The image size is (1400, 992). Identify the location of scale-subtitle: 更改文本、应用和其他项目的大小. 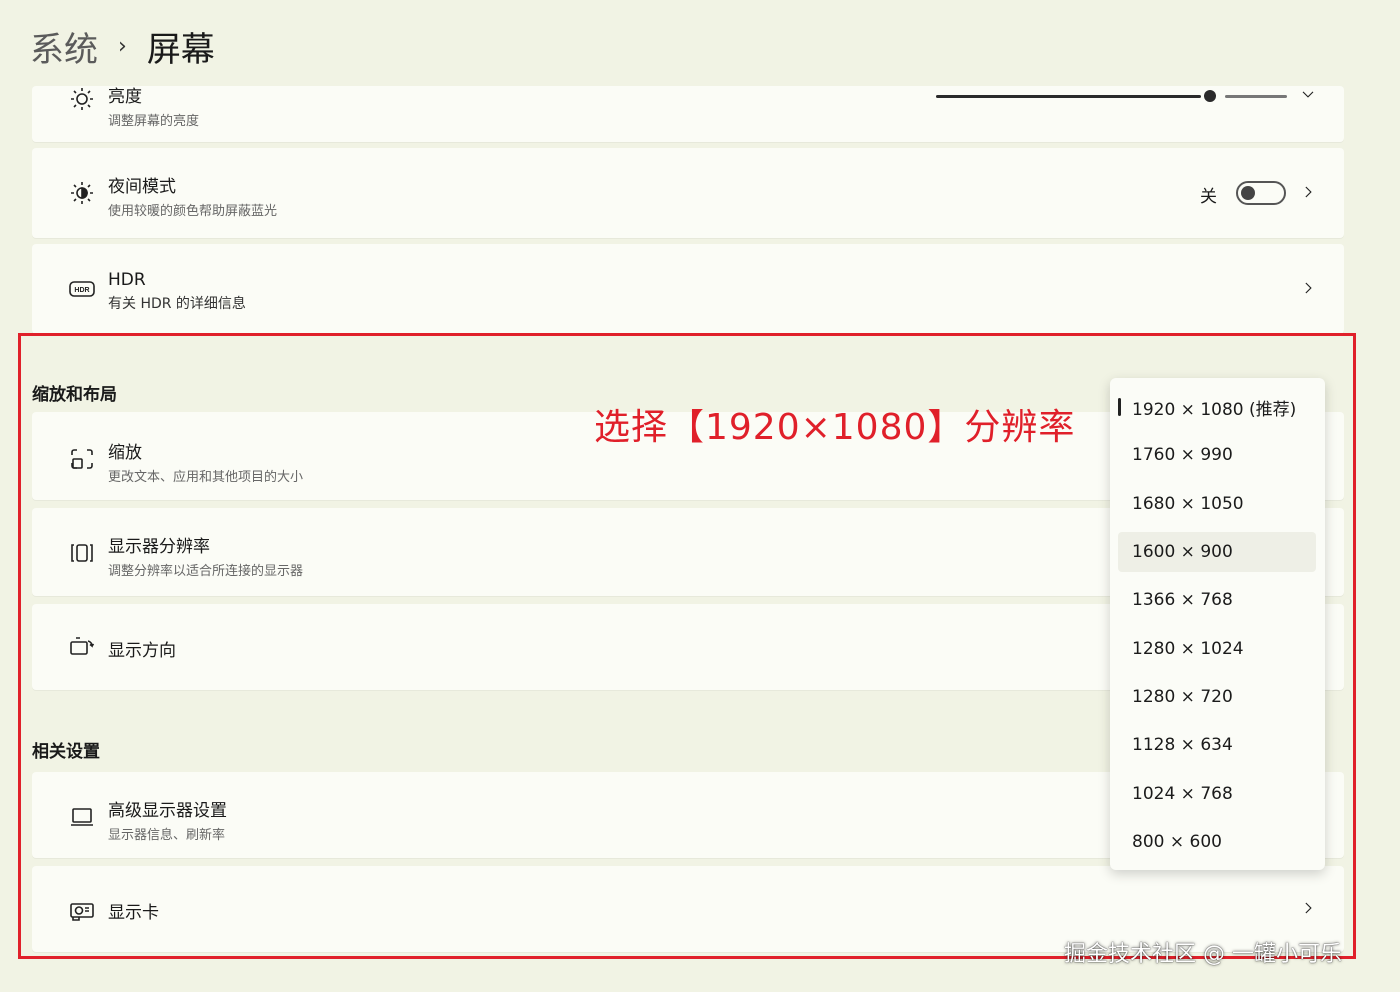
(206, 477).